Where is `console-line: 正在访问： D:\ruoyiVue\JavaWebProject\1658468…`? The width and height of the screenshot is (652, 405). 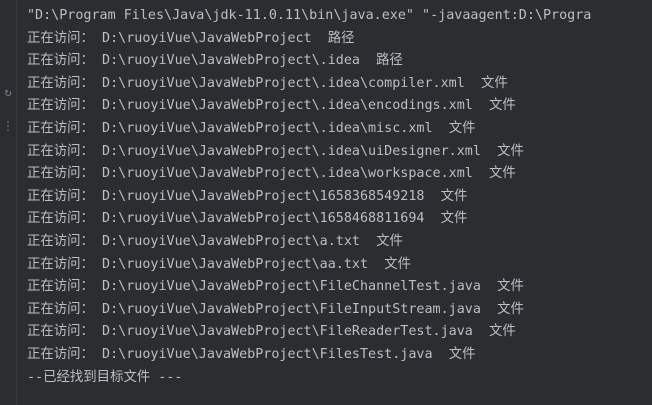
console-line: 正在访问： D:\ruoyiVue\JavaWebProject\1658468… is located at coordinates (339, 219).